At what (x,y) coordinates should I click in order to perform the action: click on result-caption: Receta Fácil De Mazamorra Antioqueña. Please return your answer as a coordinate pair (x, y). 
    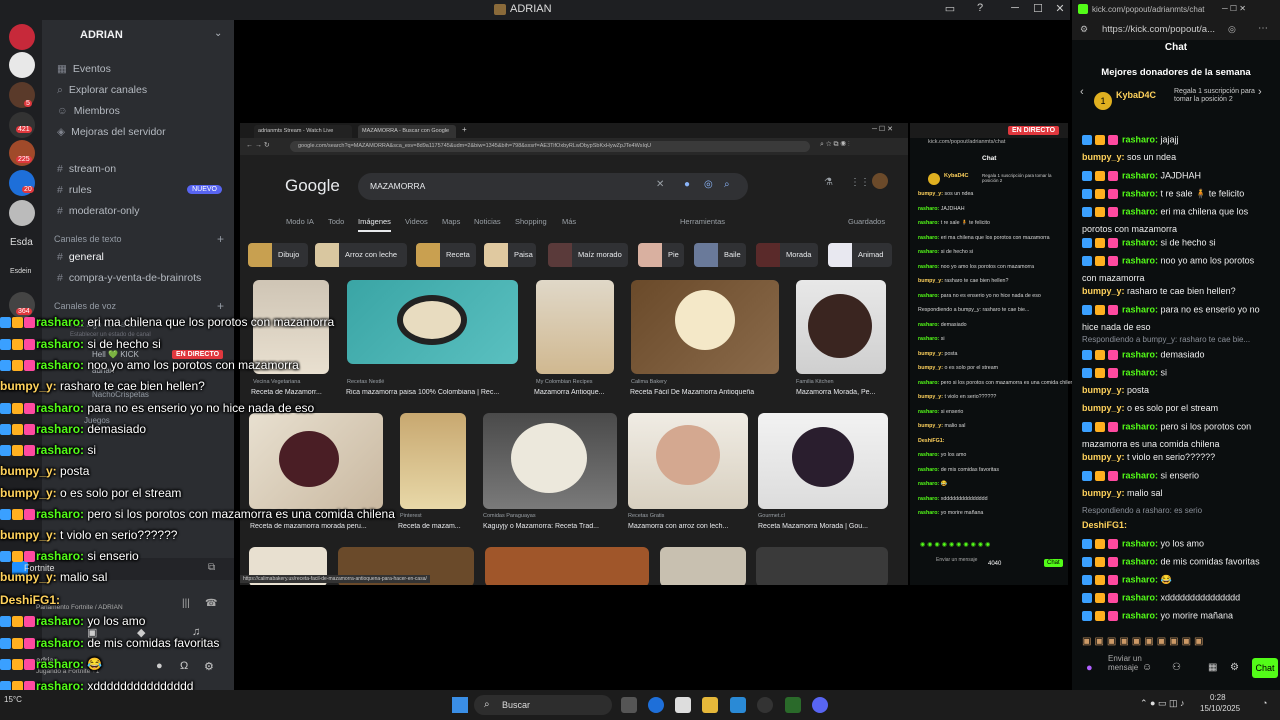
    Looking at the image, I should click on (705, 392).